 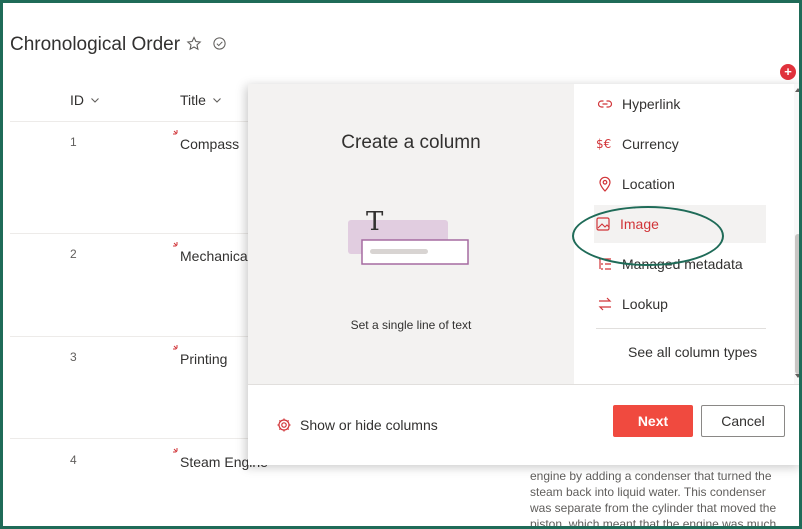 What do you see at coordinates (219, 44) in the screenshot?
I see `check-circle-icon` at bounding box center [219, 44].